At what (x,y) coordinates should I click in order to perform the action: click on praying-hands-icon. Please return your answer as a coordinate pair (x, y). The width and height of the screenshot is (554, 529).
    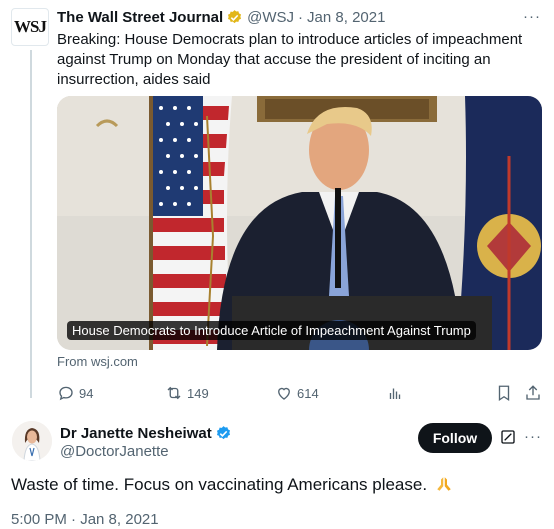
    Looking at the image, I should click on (444, 484).